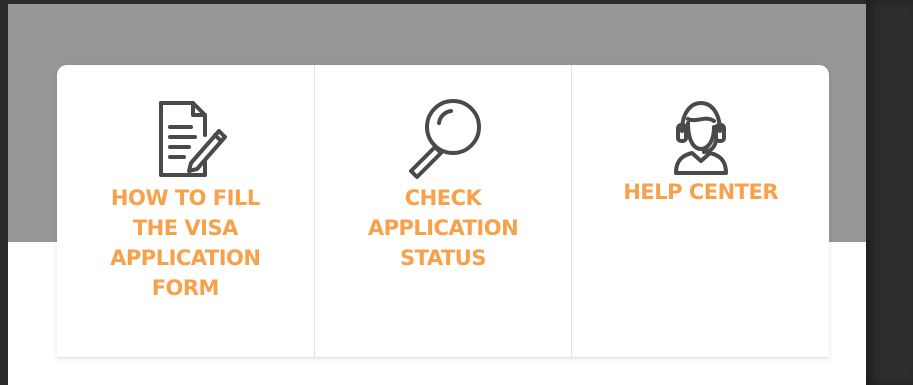 This screenshot has height=385, width=913. What do you see at coordinates (185, 140) in the screenshot?
I see `document-edit-icon` at bounding box center [185, 140].